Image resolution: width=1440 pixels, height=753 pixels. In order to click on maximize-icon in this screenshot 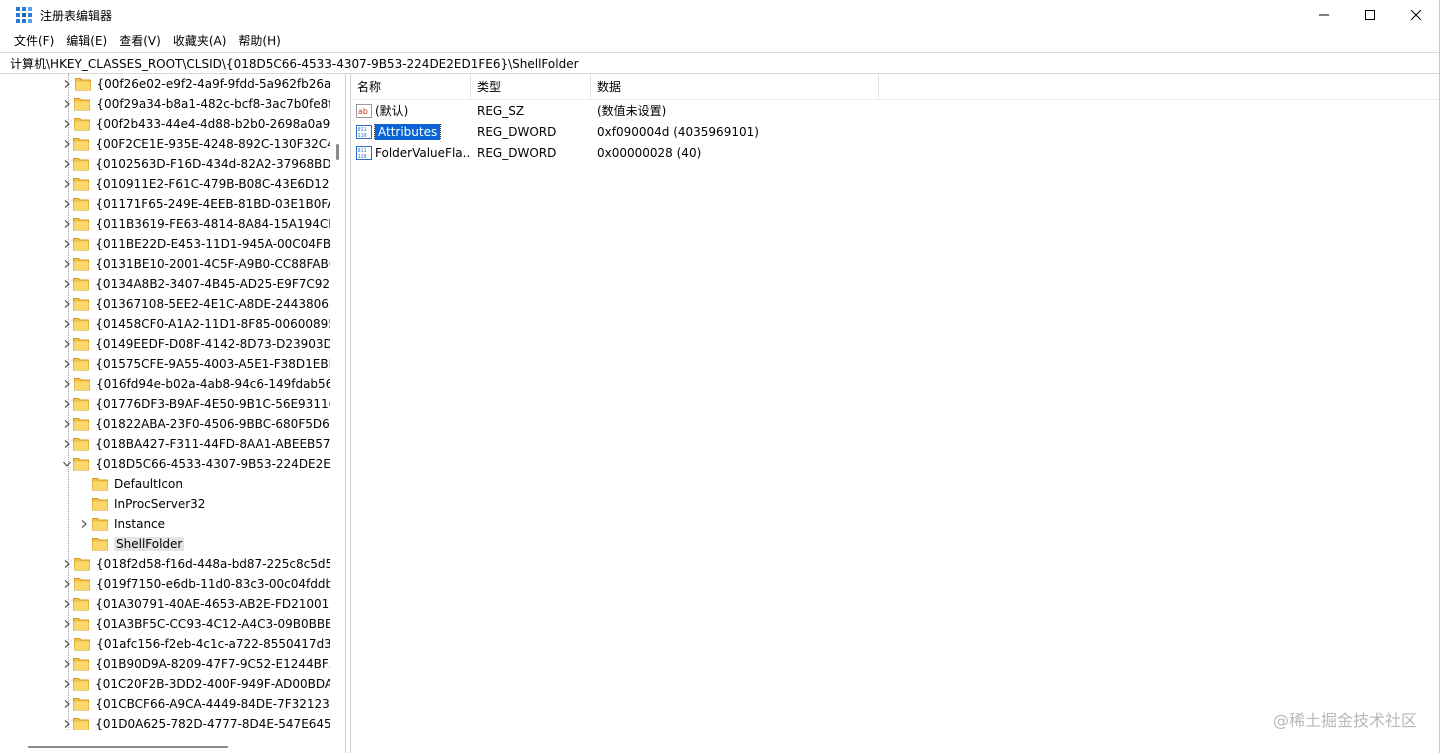, I will do `click(1370, 15)`.